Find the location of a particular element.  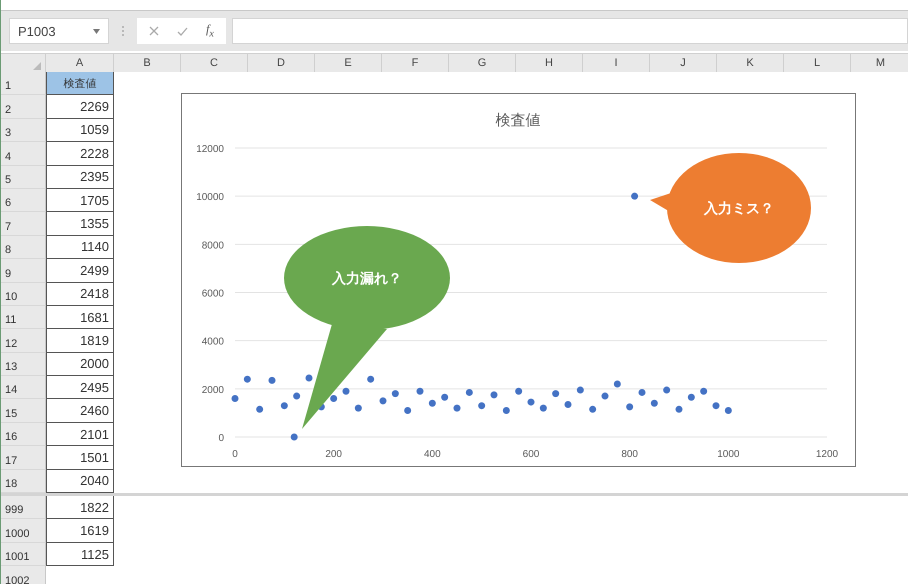

table-cell: 1619 is located at coordinates (80, 531).